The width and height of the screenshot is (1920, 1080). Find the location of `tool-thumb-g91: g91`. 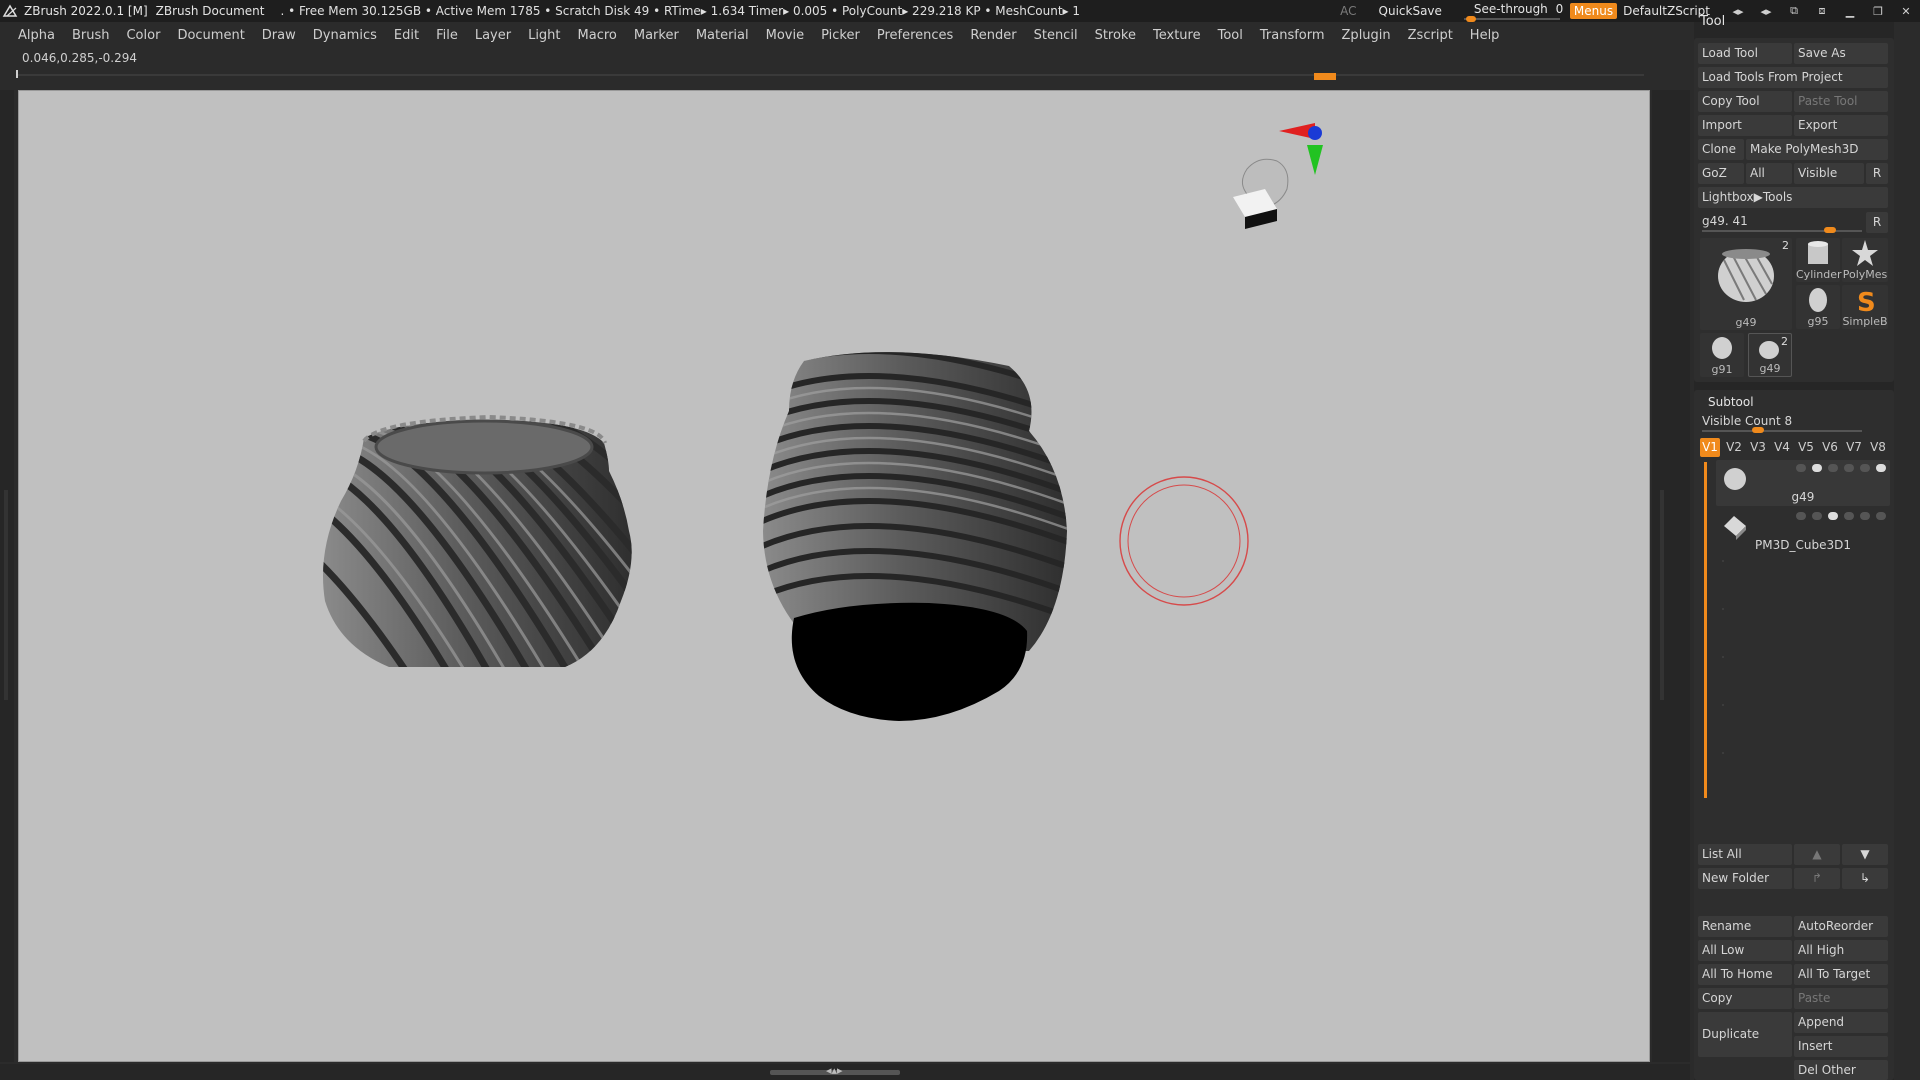

tool-thumb-g91: g91 is located at coordinates (1722, 355).